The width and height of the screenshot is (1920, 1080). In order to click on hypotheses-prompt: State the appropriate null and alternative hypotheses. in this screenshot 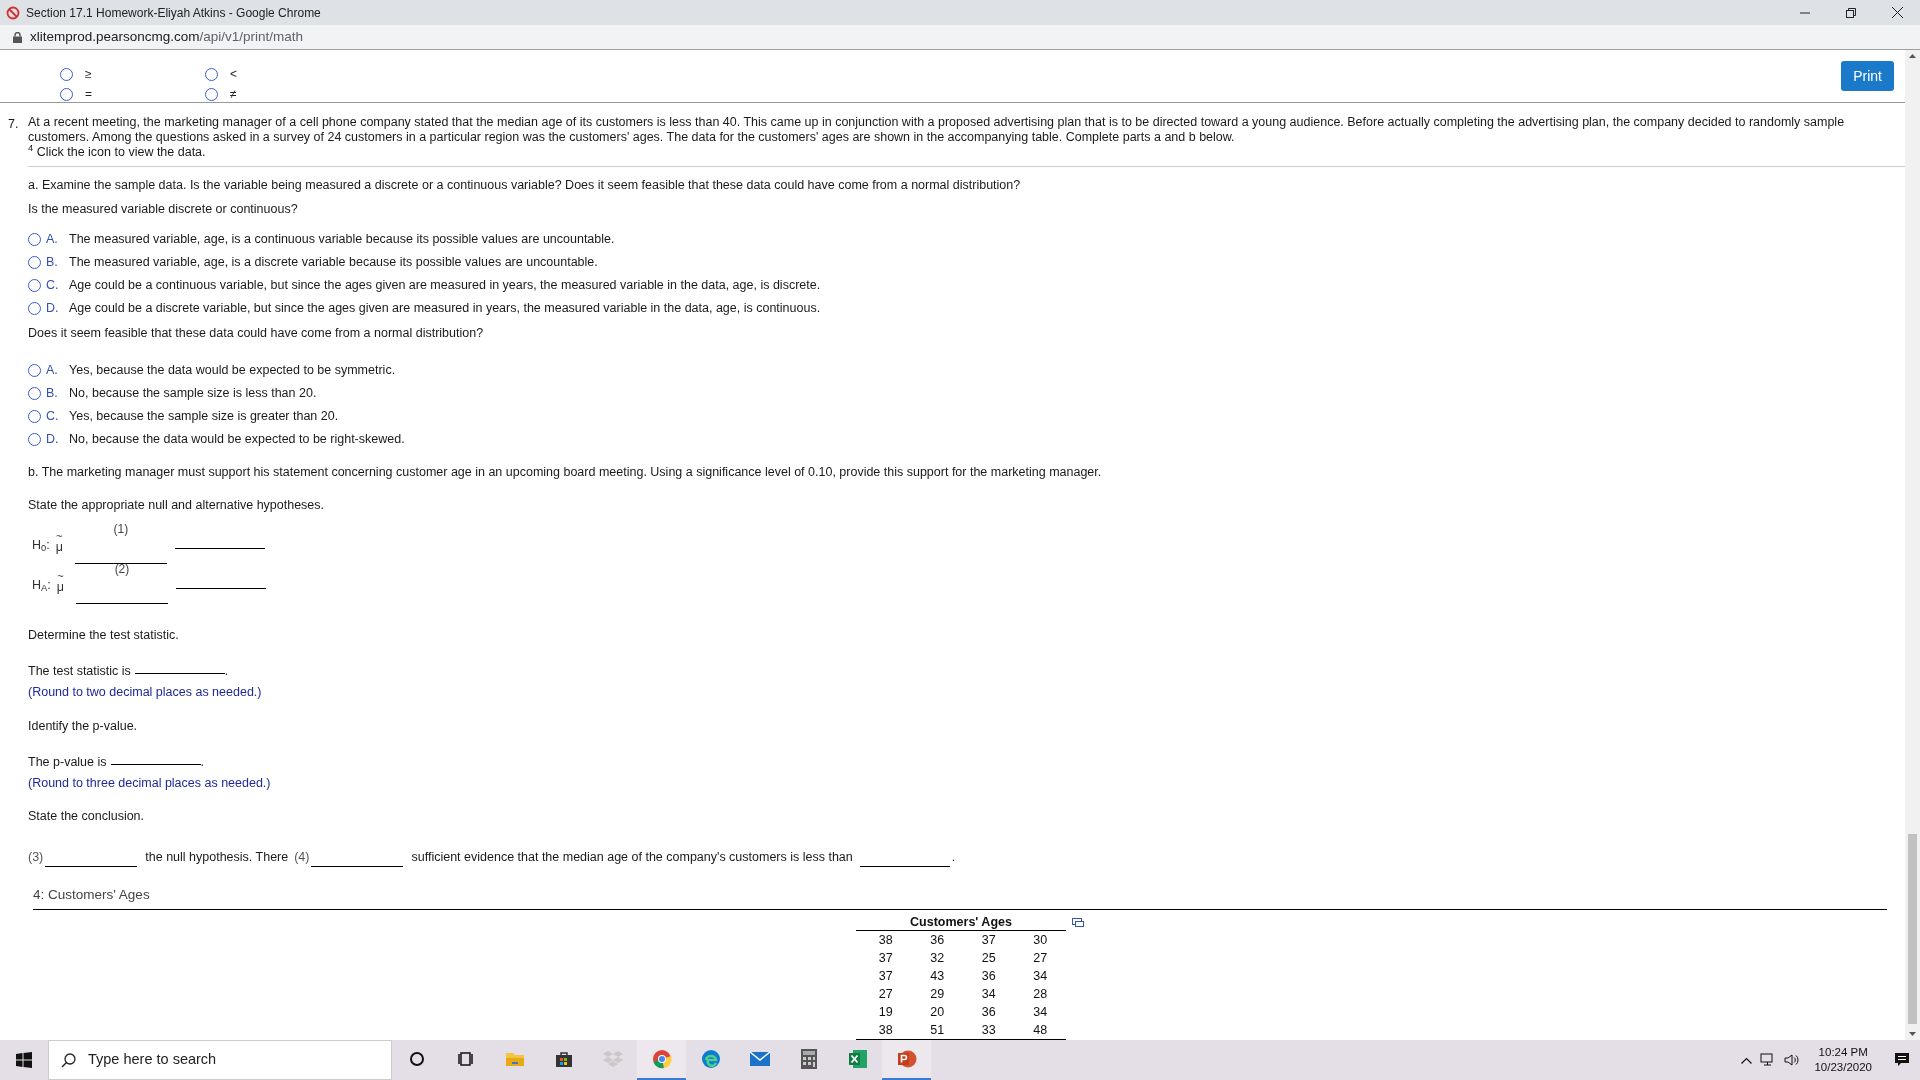, I will do `click(177, 505)`.